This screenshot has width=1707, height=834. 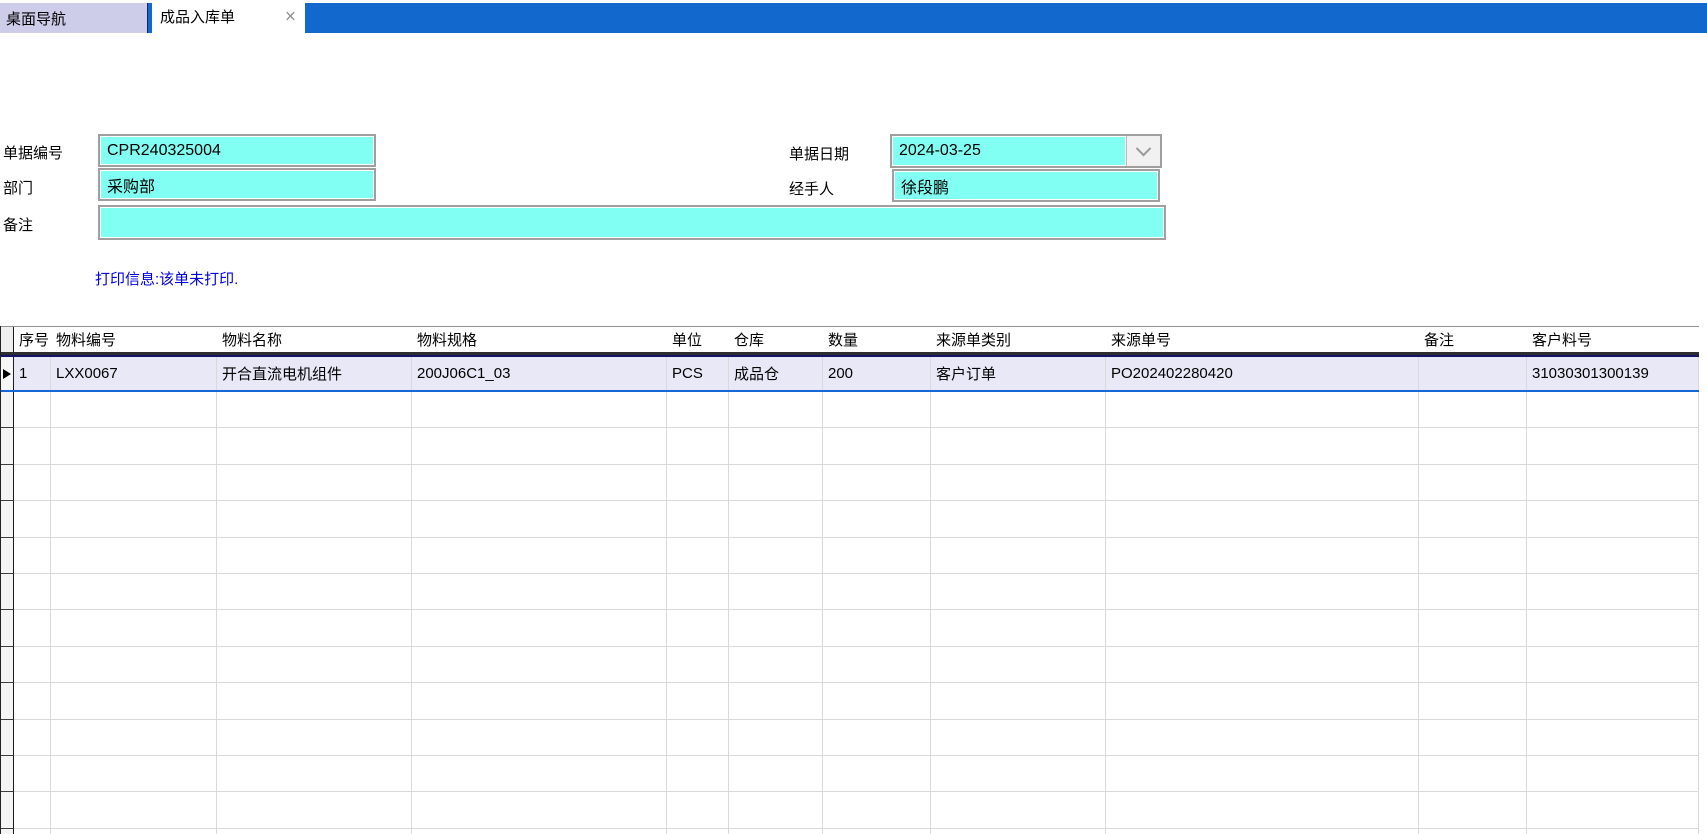 What do you see at coordinates (687, 340) in the screenshot?
I see `header-unit: 单位` at bounding box center [687, 340].